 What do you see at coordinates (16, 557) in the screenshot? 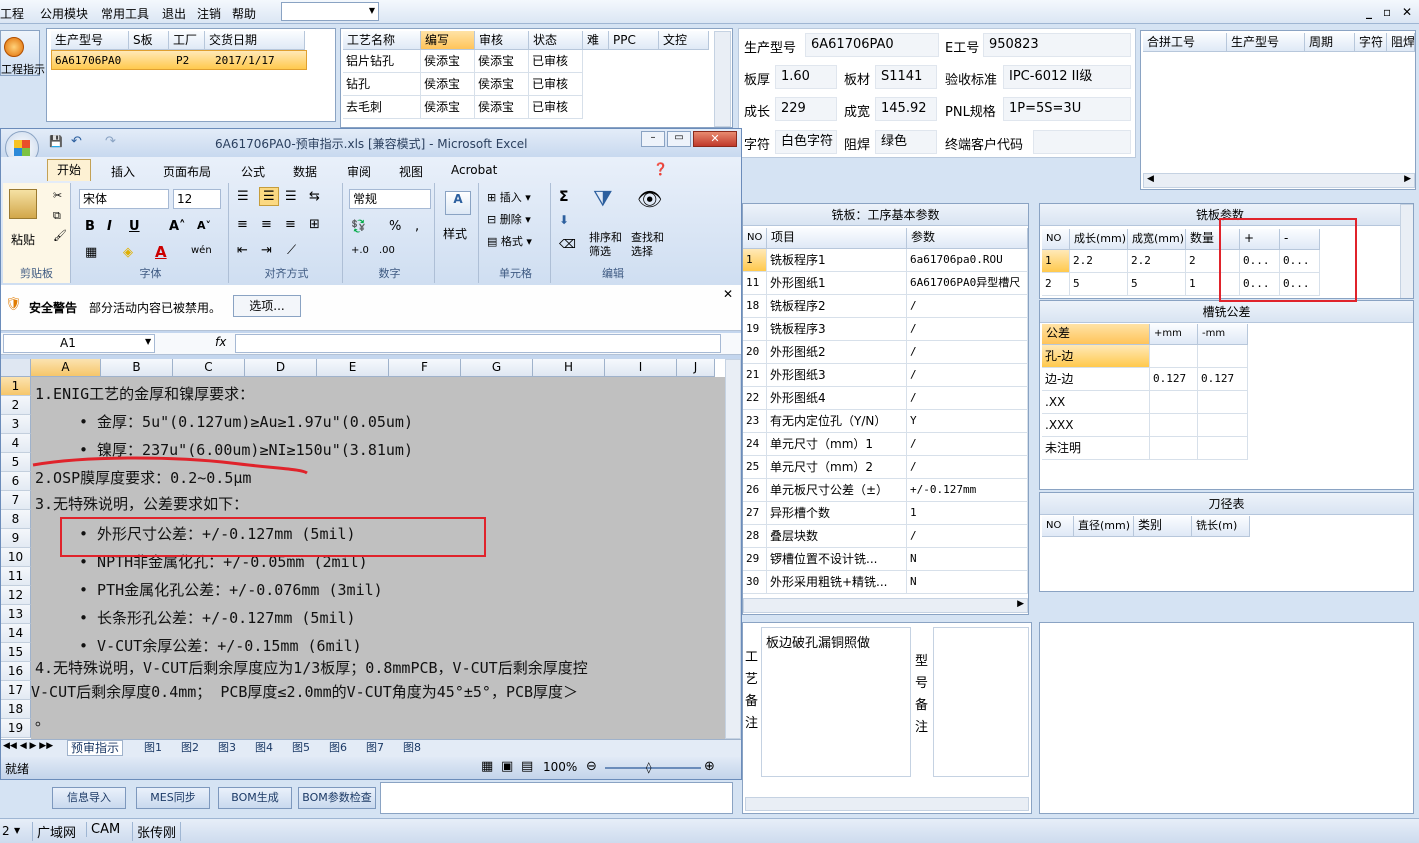
I see `row-header: 10` at bounding box center [16, 557].